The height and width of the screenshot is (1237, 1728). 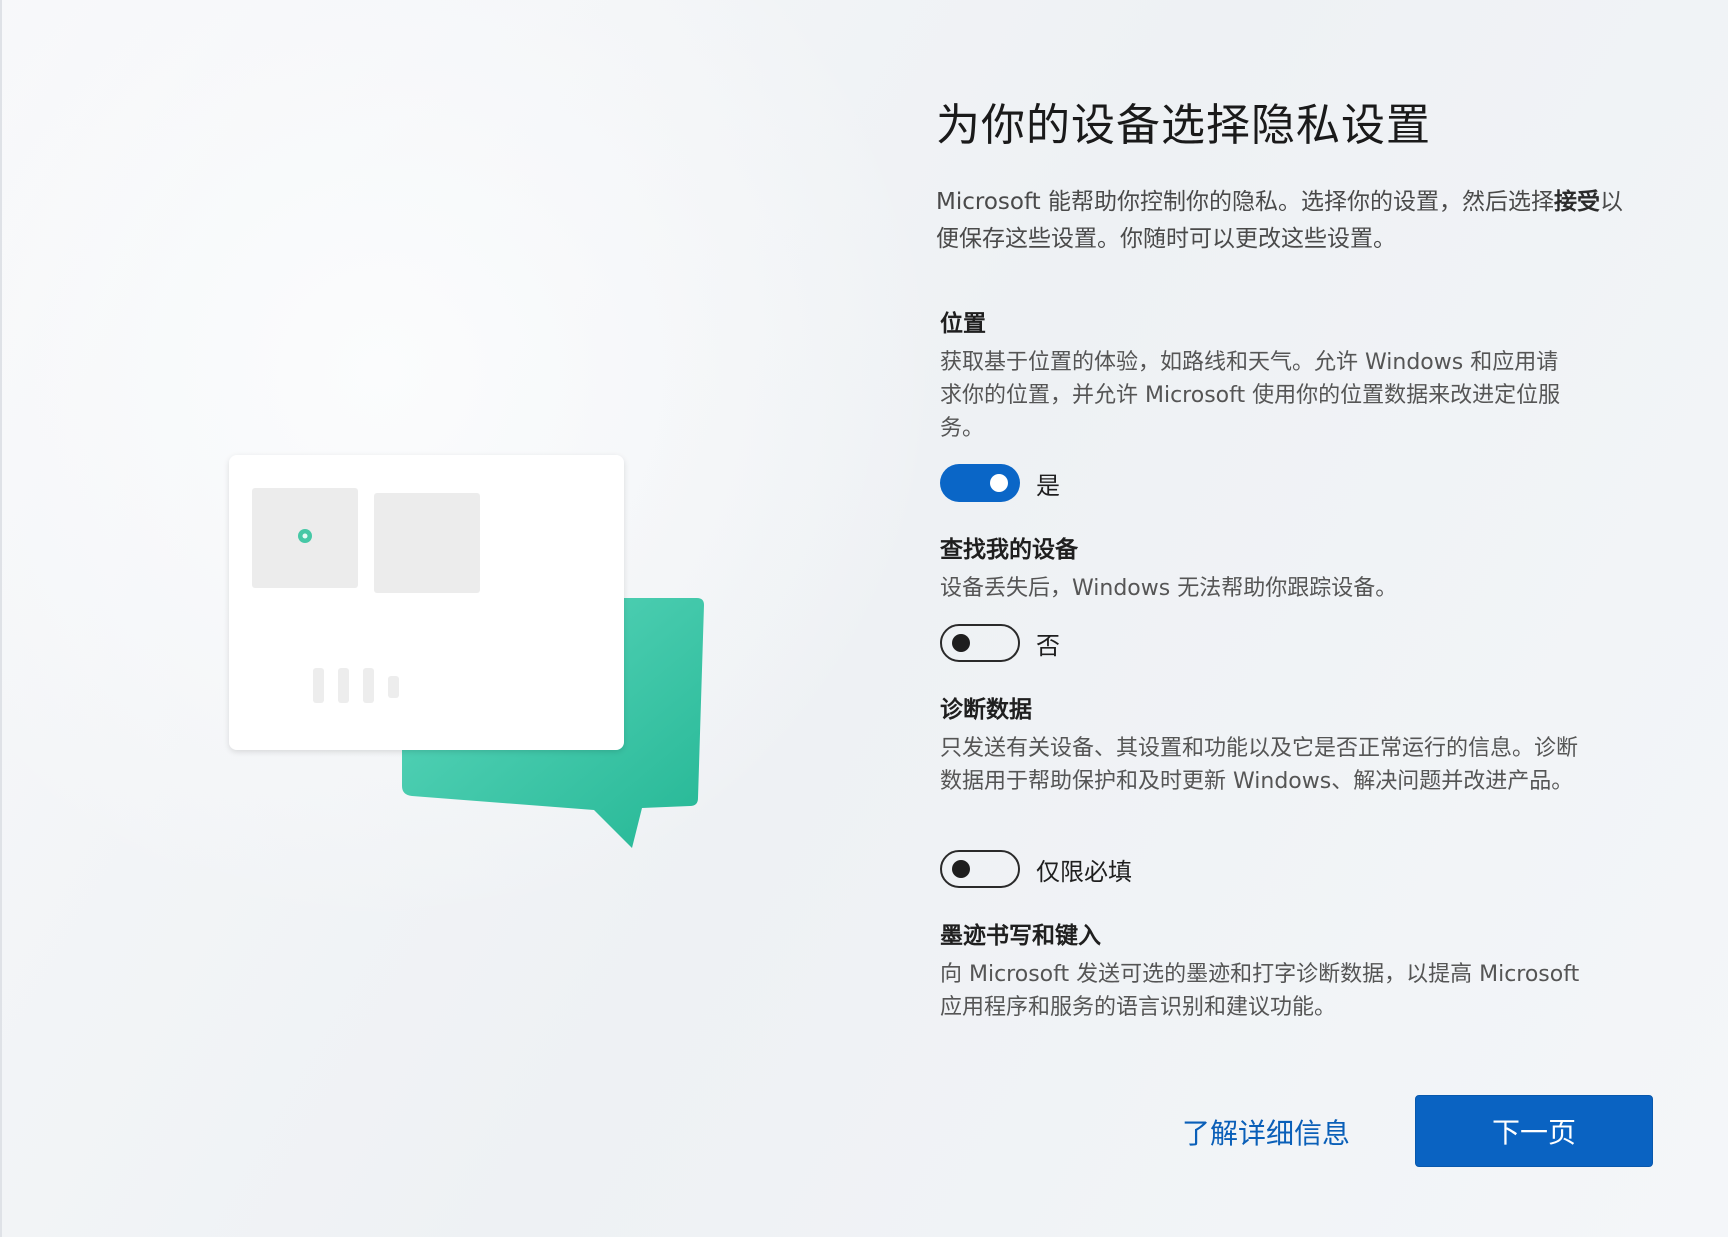 What do you see at coordinates (986, 710) in the screenshot?
I see `setting-title: 诊断数据` at bounding box center [986, 710].